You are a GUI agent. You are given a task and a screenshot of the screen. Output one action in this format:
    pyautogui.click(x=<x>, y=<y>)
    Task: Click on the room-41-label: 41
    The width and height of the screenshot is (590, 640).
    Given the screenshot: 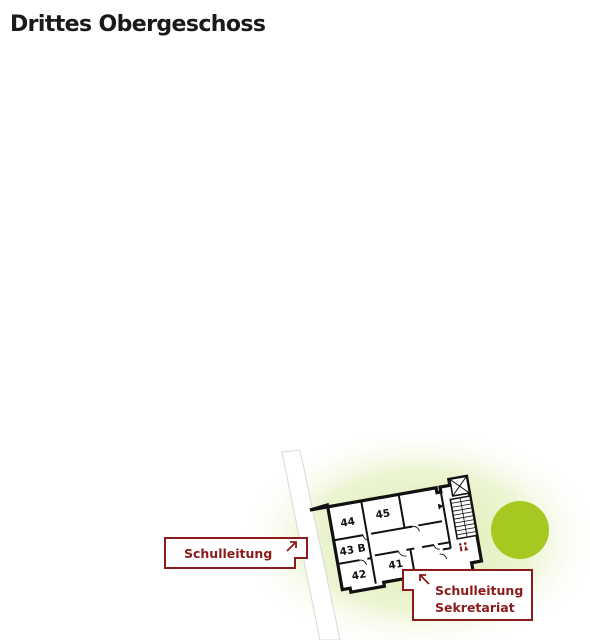 What is the action you would take?
    pyautogui.click(x=396, y=565)
    